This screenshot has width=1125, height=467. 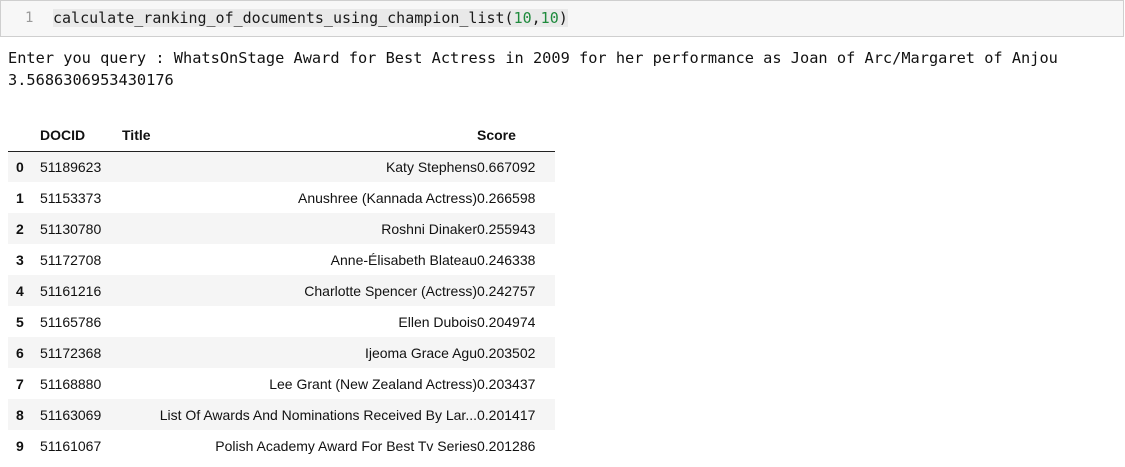 What do you see at coordinates (29, 18) in the screenshot?
I see `line-number: 1` at bounding box center [29, 18].